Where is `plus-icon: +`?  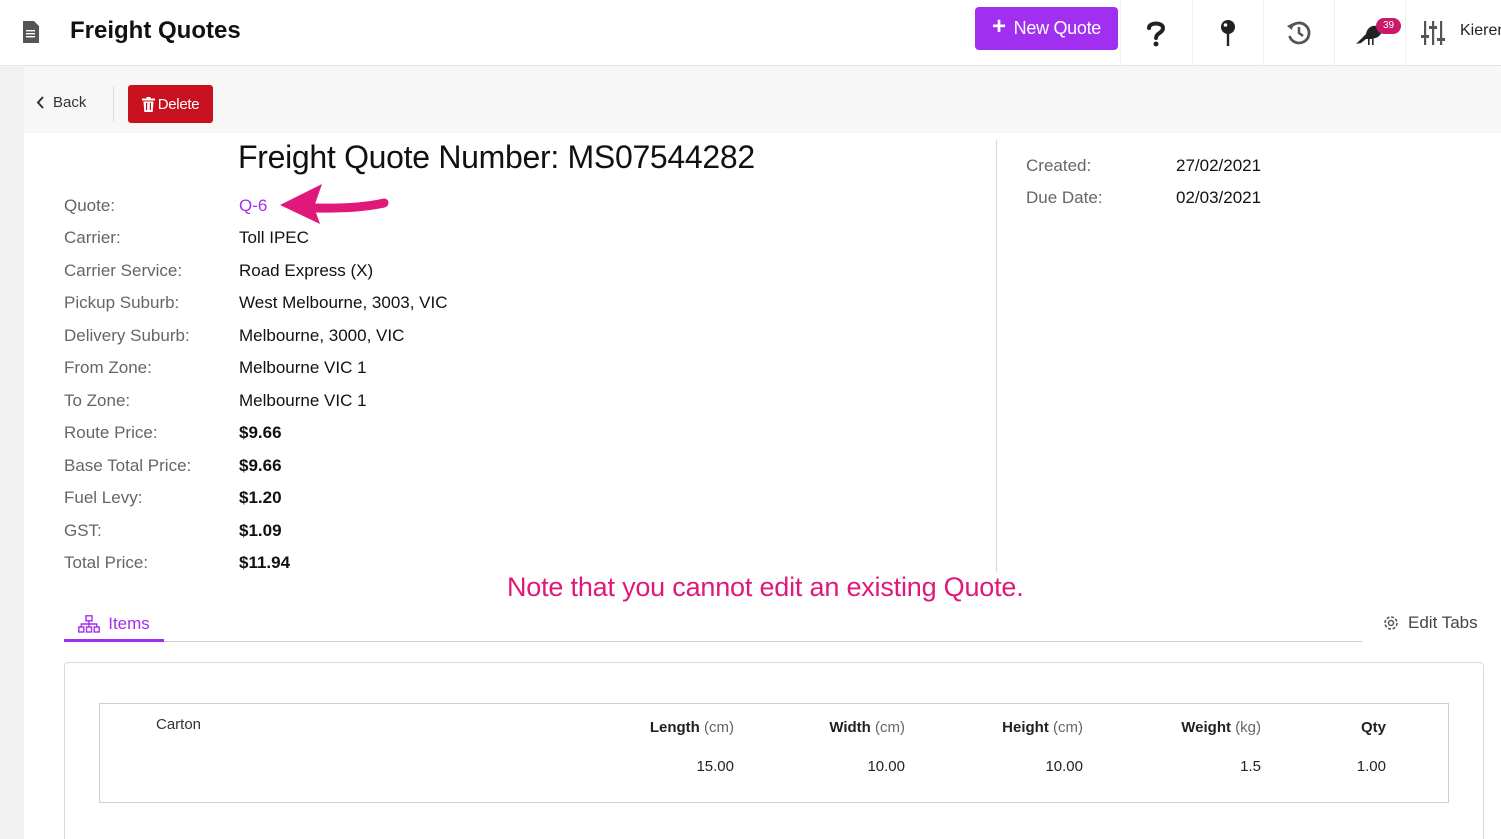 plus-icon: + is located at coordinates (998, 26).